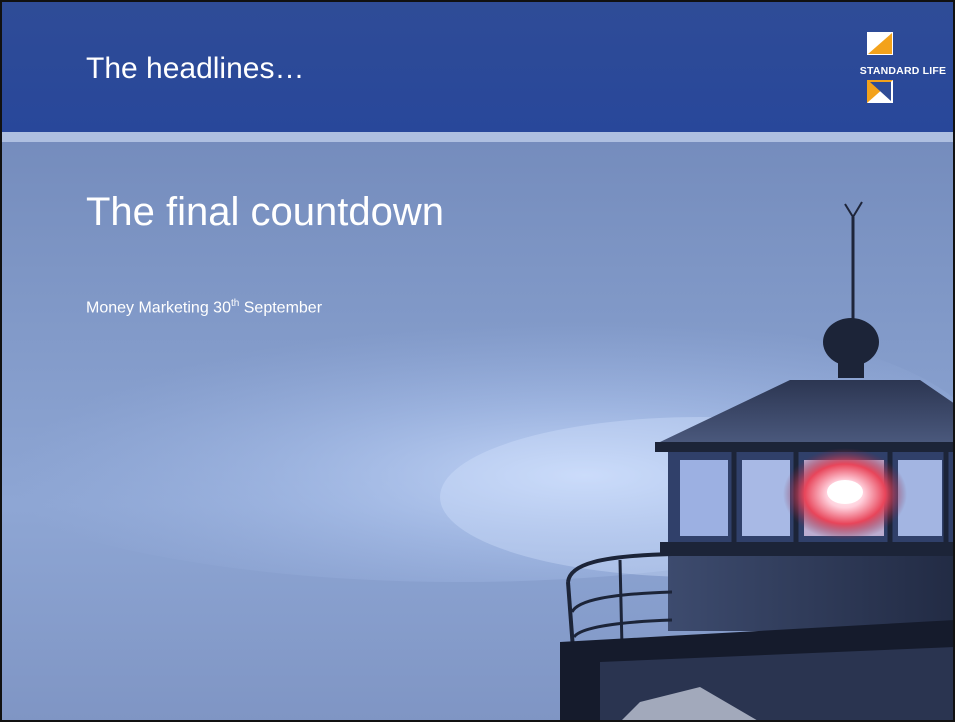 The image size is (955, 722). I want to click on header-divider, so click(477, 137).